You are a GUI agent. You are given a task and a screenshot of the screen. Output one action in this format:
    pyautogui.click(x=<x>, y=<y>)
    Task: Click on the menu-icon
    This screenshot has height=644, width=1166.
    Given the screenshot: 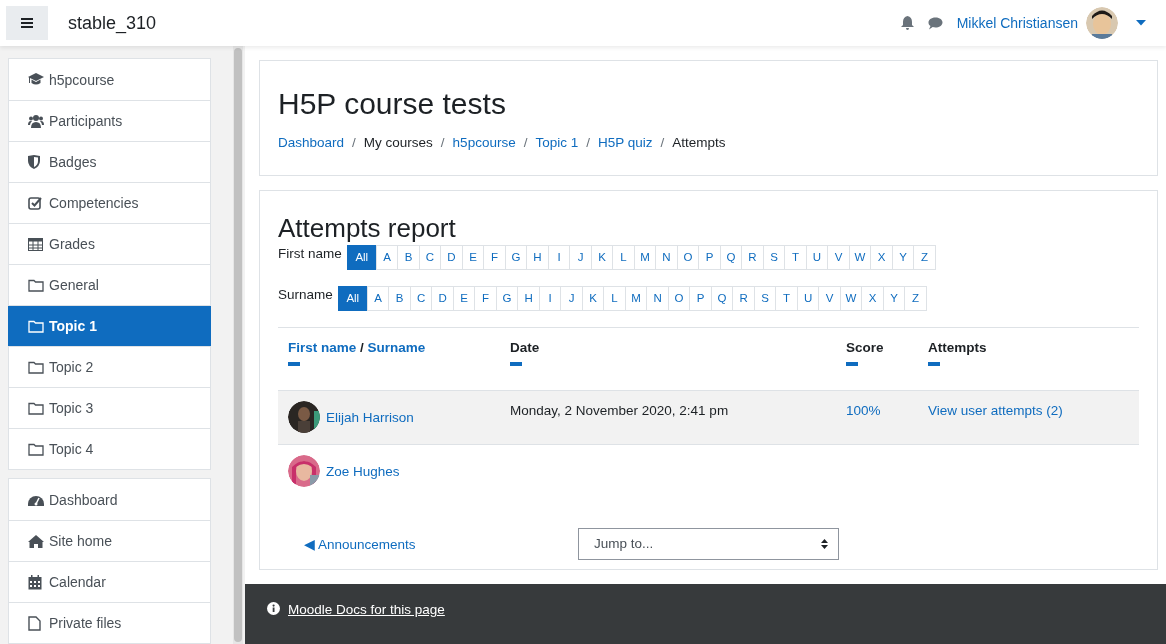 What is the action you would take?
    pyautogui.click(x=27, y=23)
    